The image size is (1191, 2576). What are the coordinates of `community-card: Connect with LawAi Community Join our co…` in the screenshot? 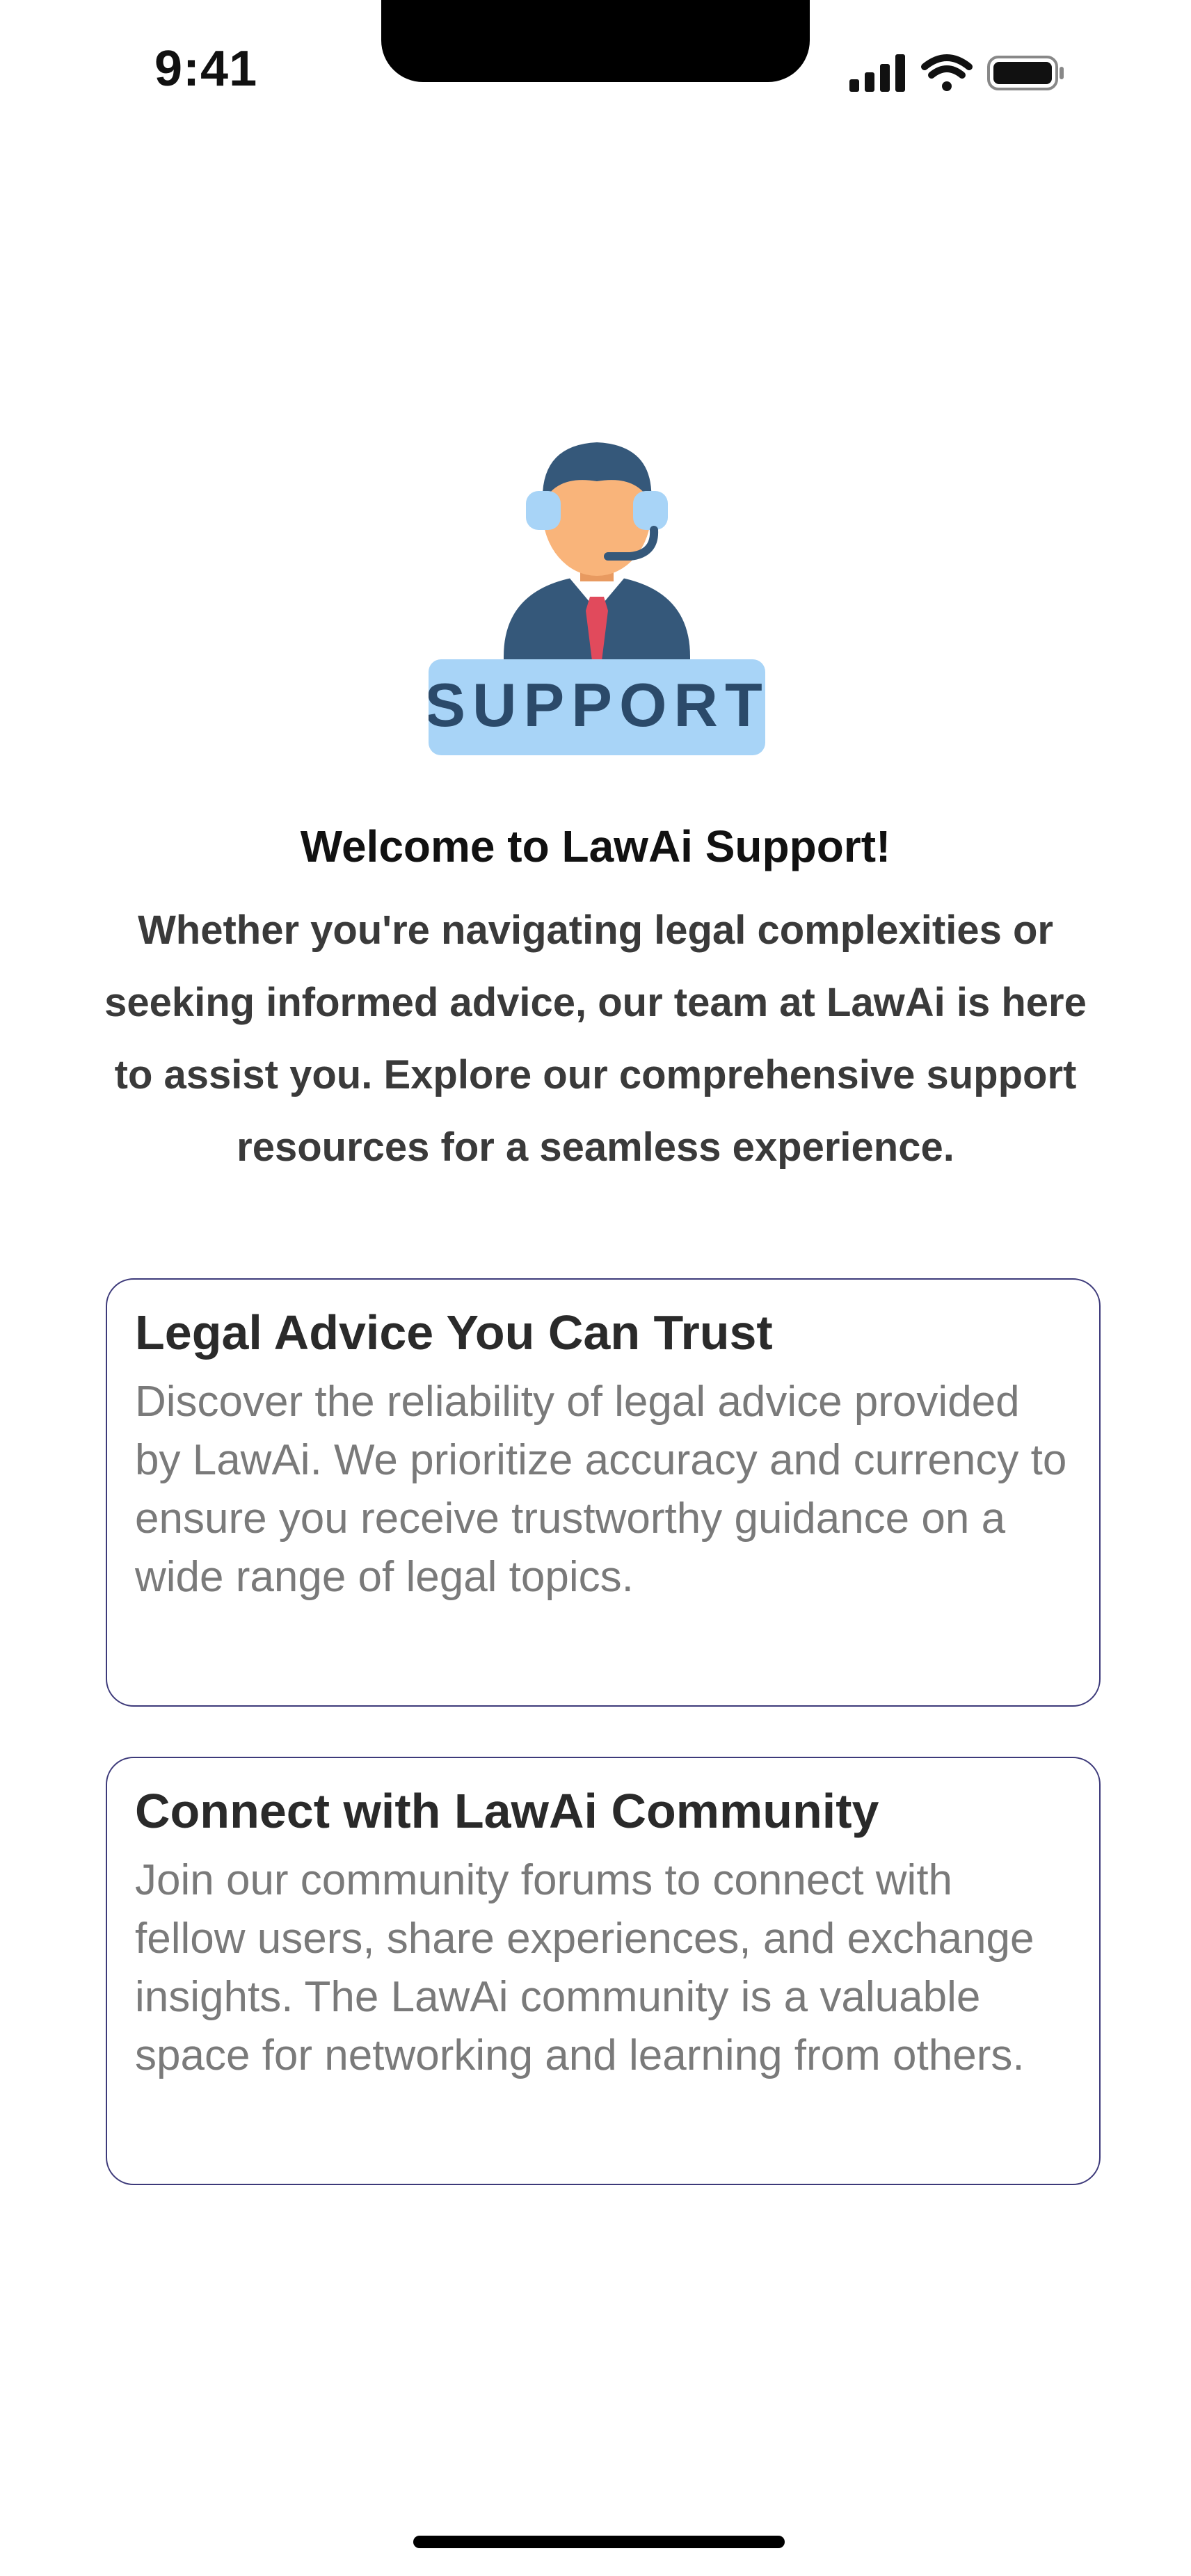 It's located at (603, 1971).